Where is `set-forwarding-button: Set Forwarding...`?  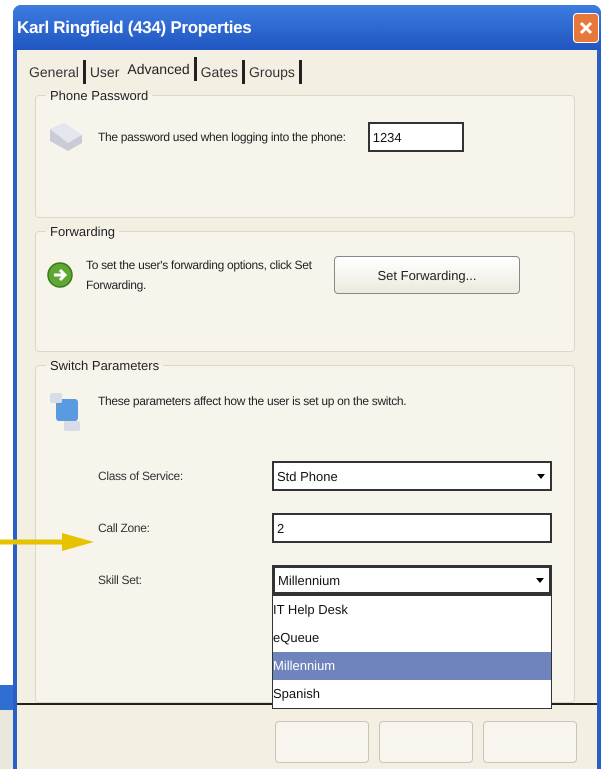
set-forwarding-button: Set Forwarding... is located at coordinates (427, 275).